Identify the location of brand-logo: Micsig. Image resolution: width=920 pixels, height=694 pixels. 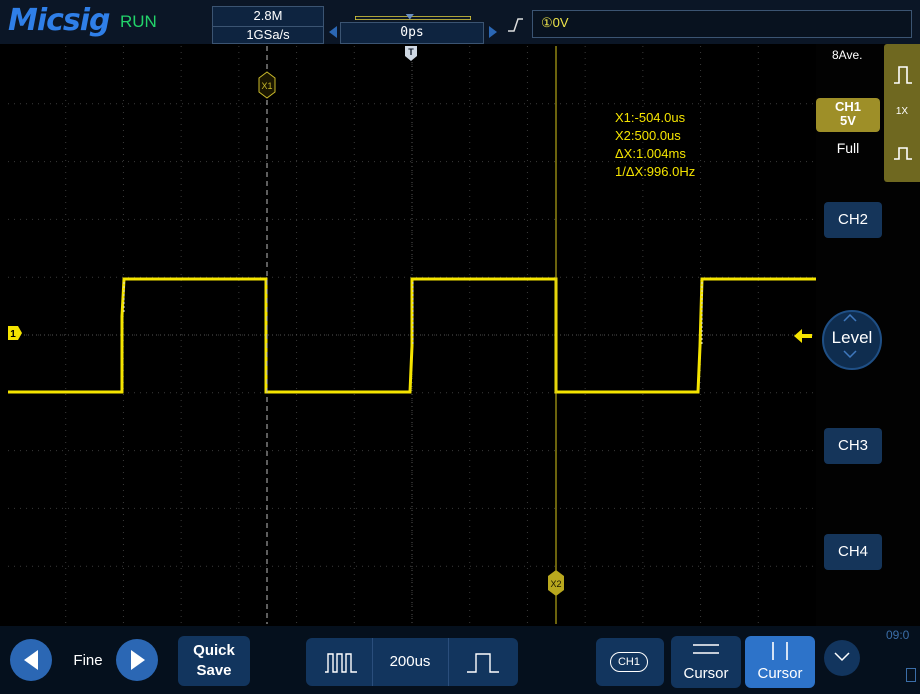
(59, 20).